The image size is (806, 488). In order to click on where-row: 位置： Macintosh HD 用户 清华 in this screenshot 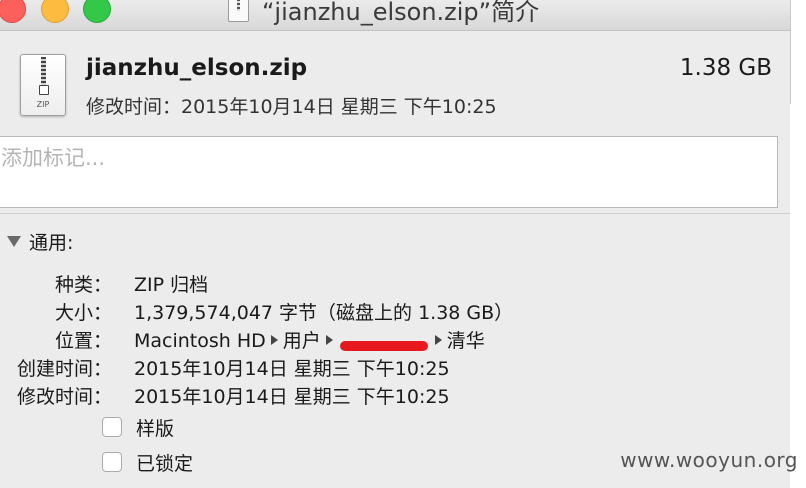, I will do `click(395, 339)`.